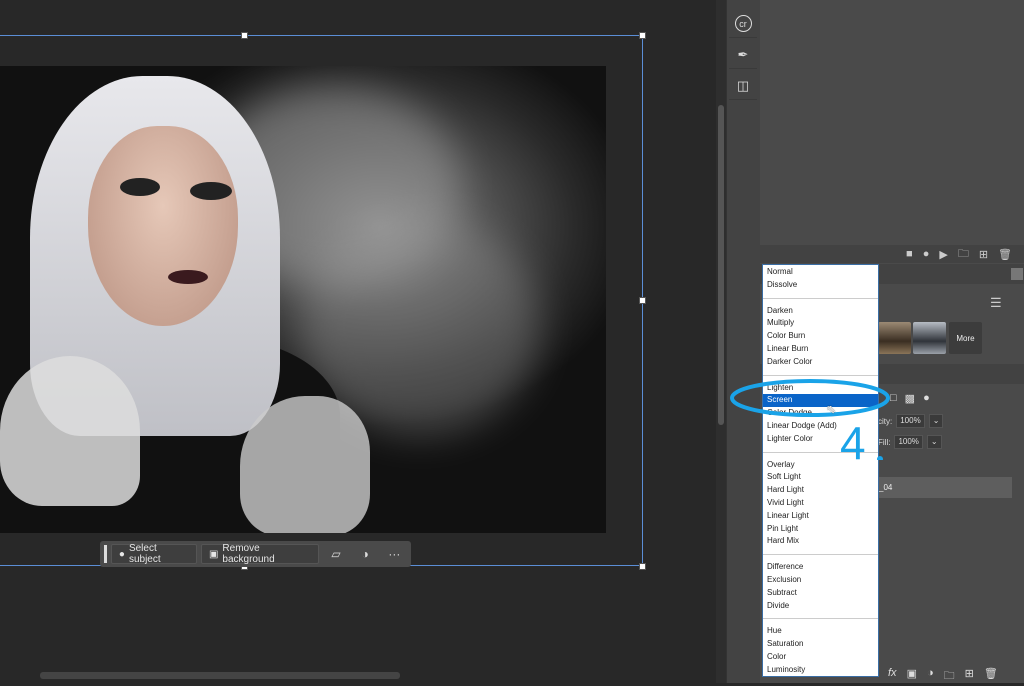 The height and width of the screenshot is (686, 1024). Describe the element at coordinates (820, 349) in the screenshot. I see `blend-mode-option: Linear Burn` at that location.